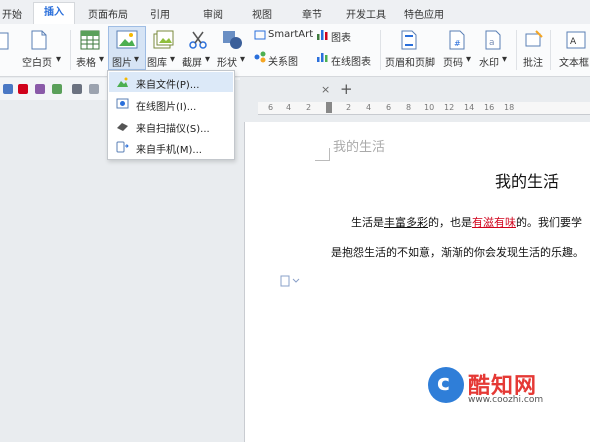 The height and width of the screenshot is (442, 590). What do you see at coordinates (322, 57) in the screenshot?
I see `online-chart-icon` at bounding box center [322, 57].